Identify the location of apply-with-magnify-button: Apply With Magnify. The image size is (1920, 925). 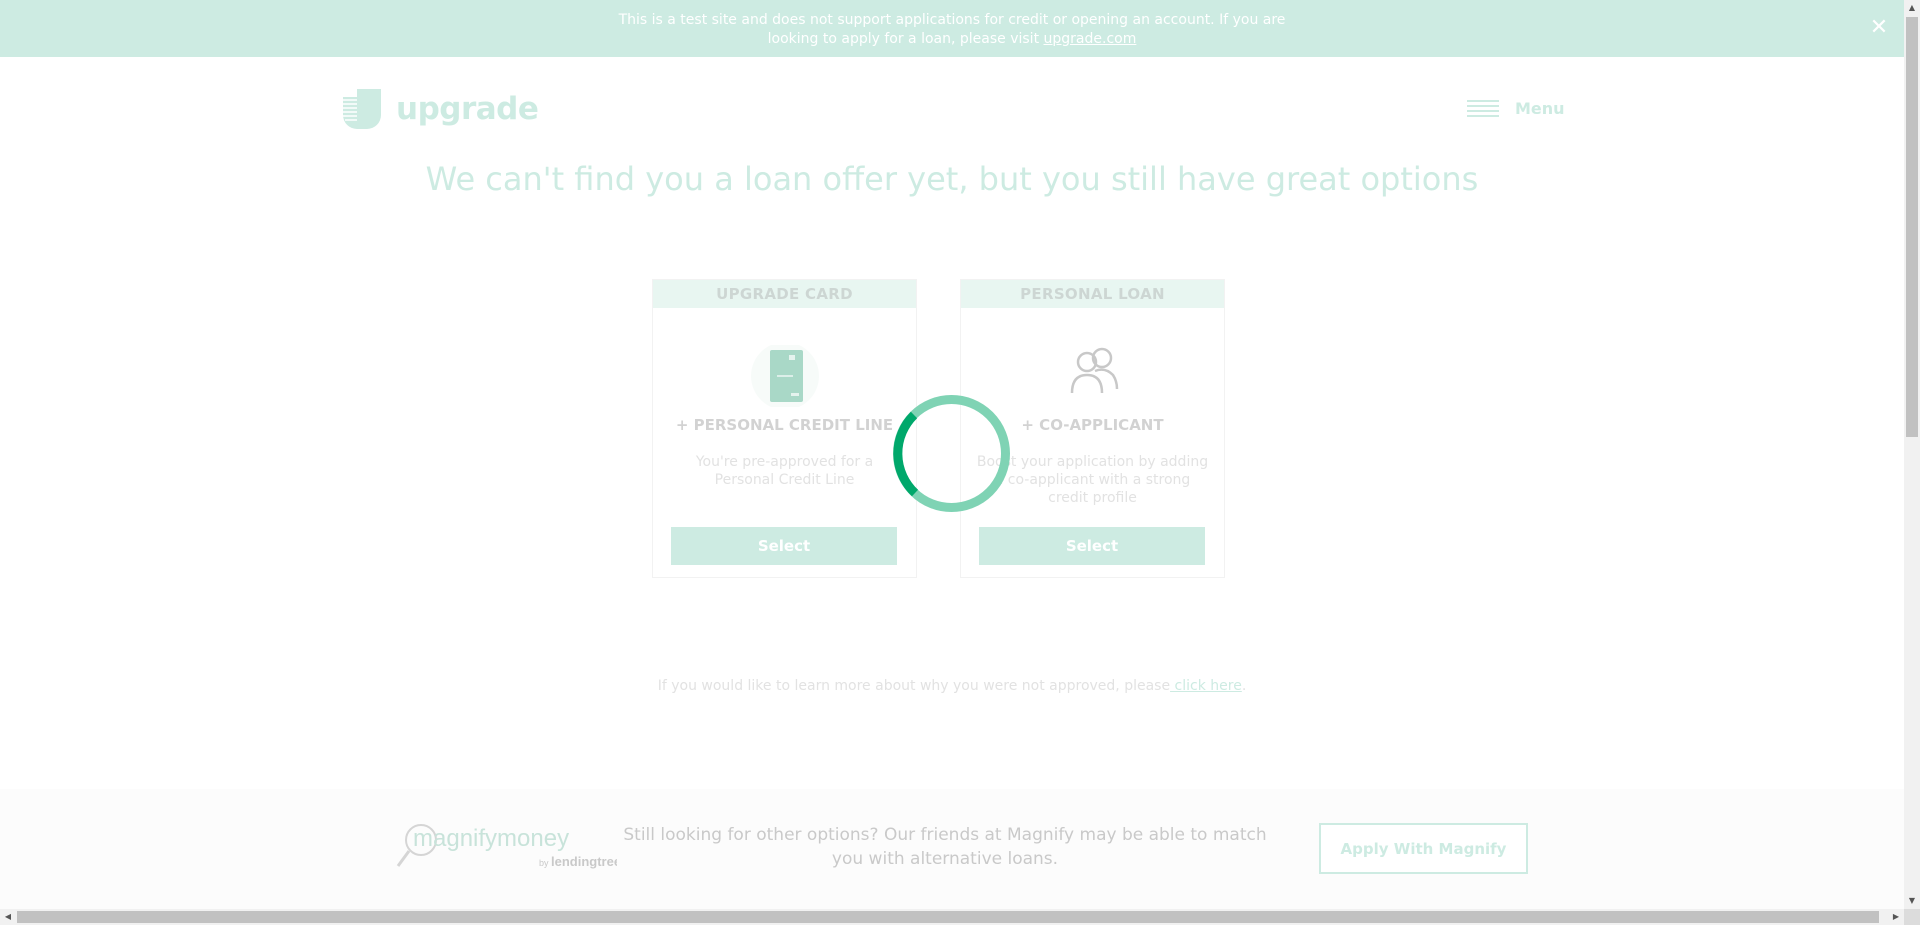
(1423, 848).